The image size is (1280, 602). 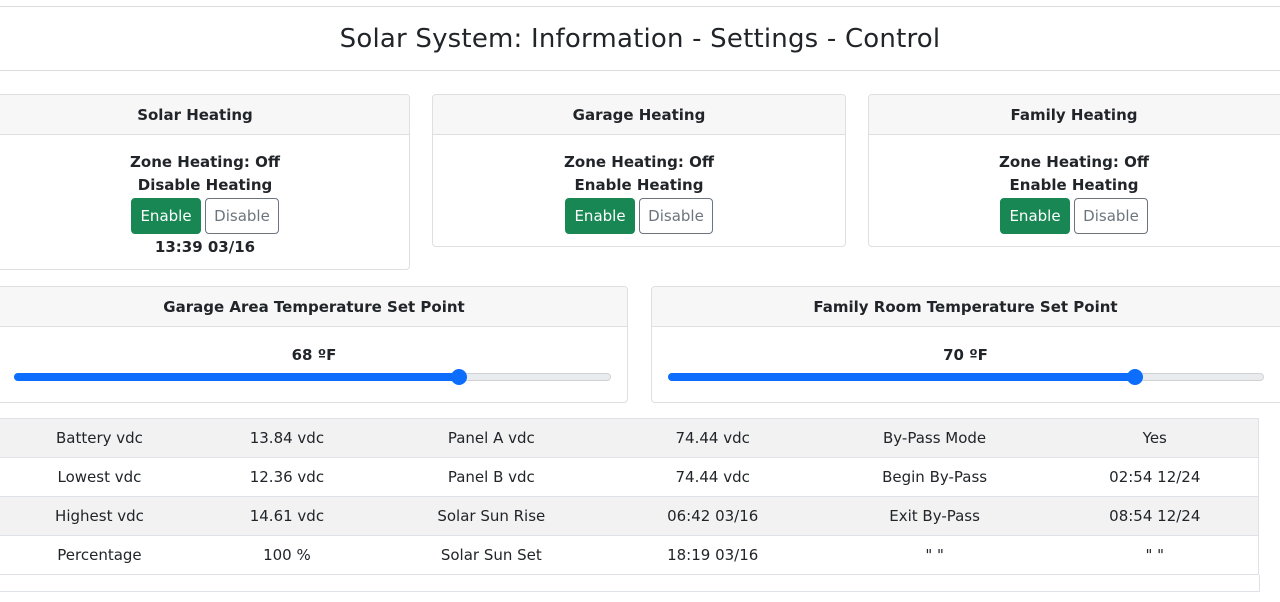 I want to click on card-header: Family Heating, so click(x=1074, y=115).